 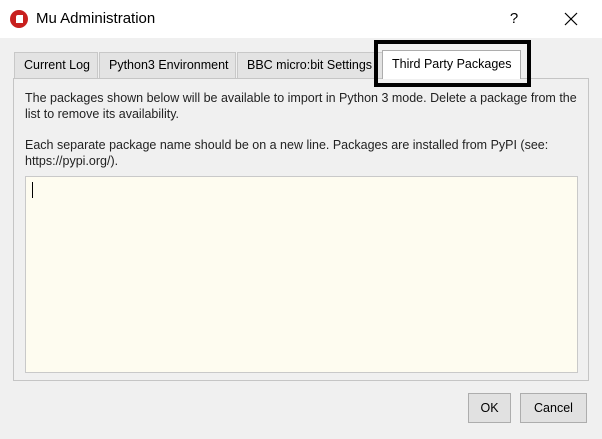 What do you see at coordinates (553, 408) in the screenshot?
I see `cancel-button: Cancel` at bounding box center [553, 408].